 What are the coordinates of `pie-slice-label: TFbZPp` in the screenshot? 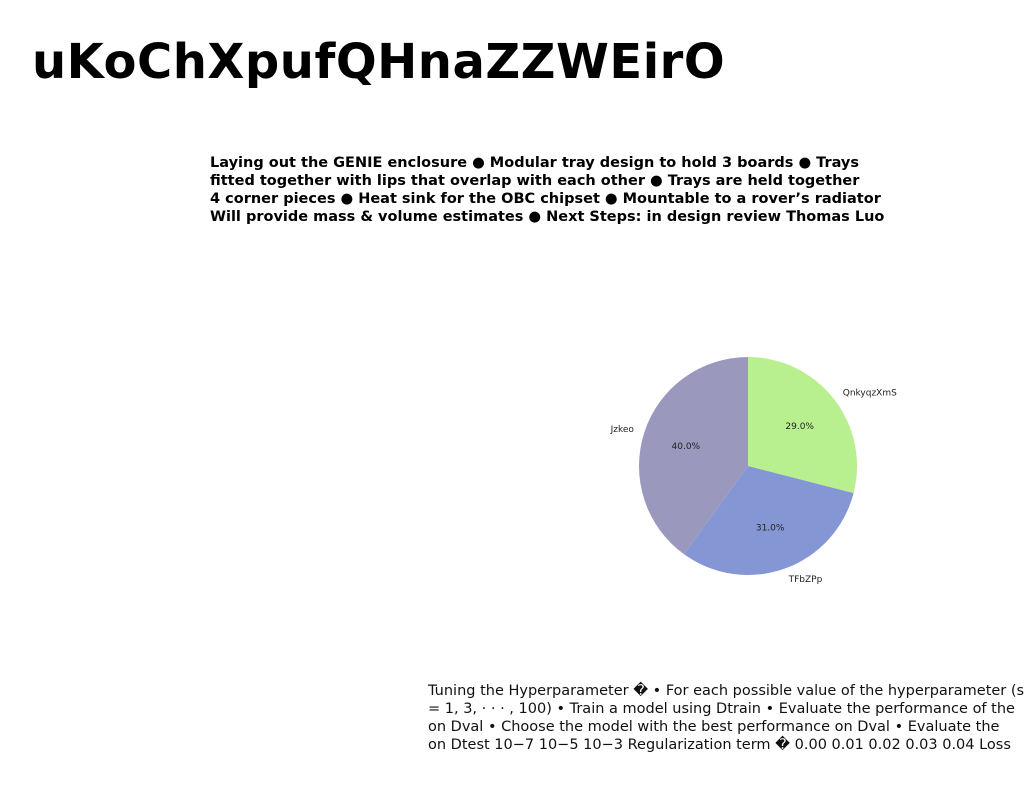 It's located at (805, 580).